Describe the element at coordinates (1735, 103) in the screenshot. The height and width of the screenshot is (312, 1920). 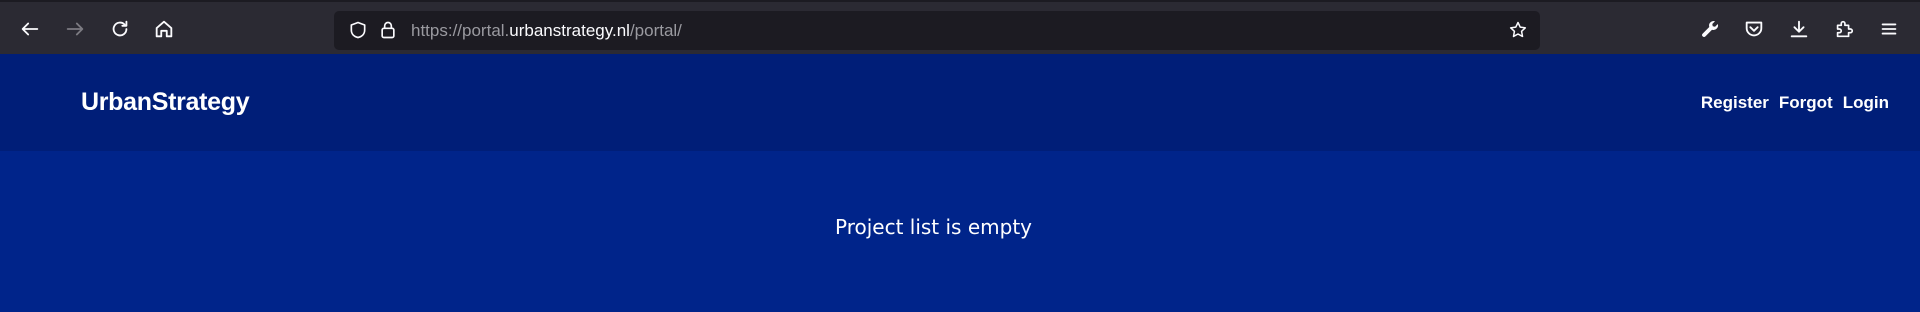
I see `register-link: Register` at that location.